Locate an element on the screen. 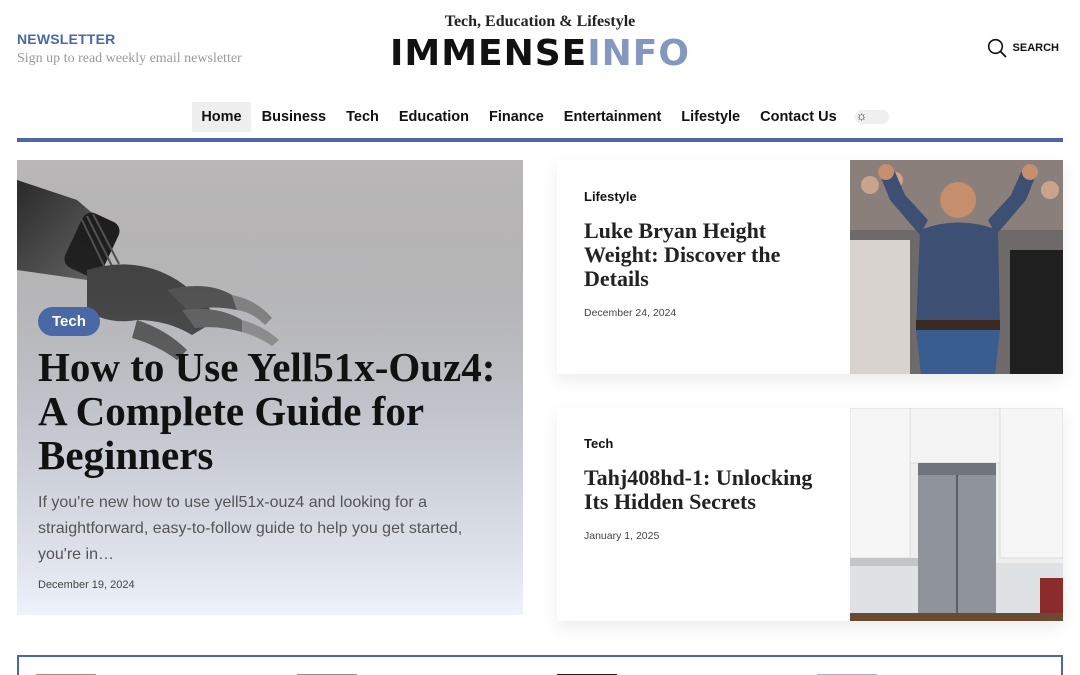  card-date: December 24, 2024 is located at coordinates (630, 313).